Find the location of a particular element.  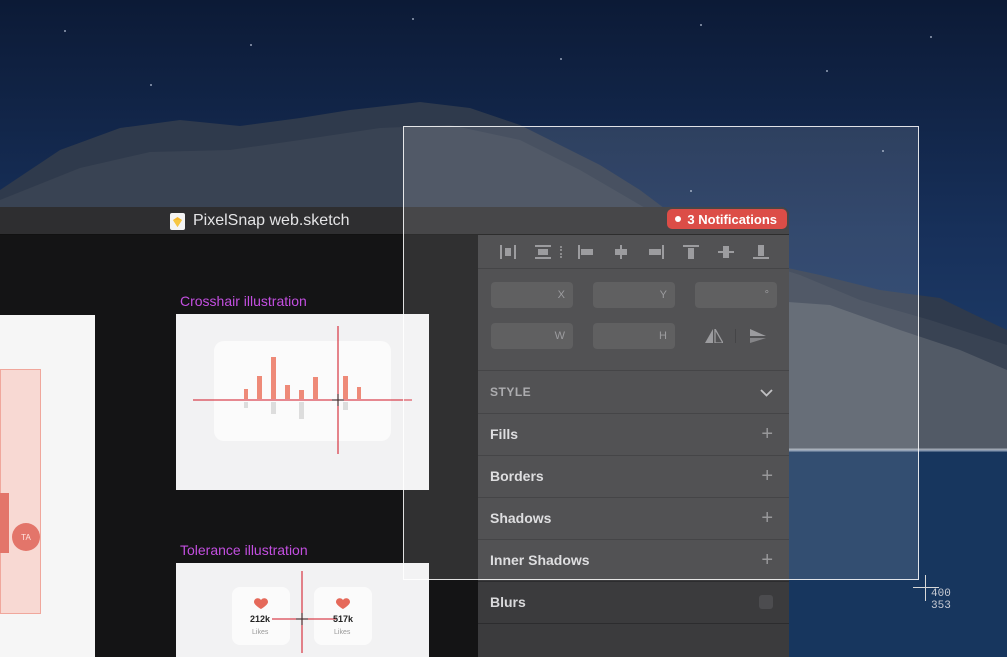

window-title: PixelSnap web.sketch is located at coordinates (260, 221).